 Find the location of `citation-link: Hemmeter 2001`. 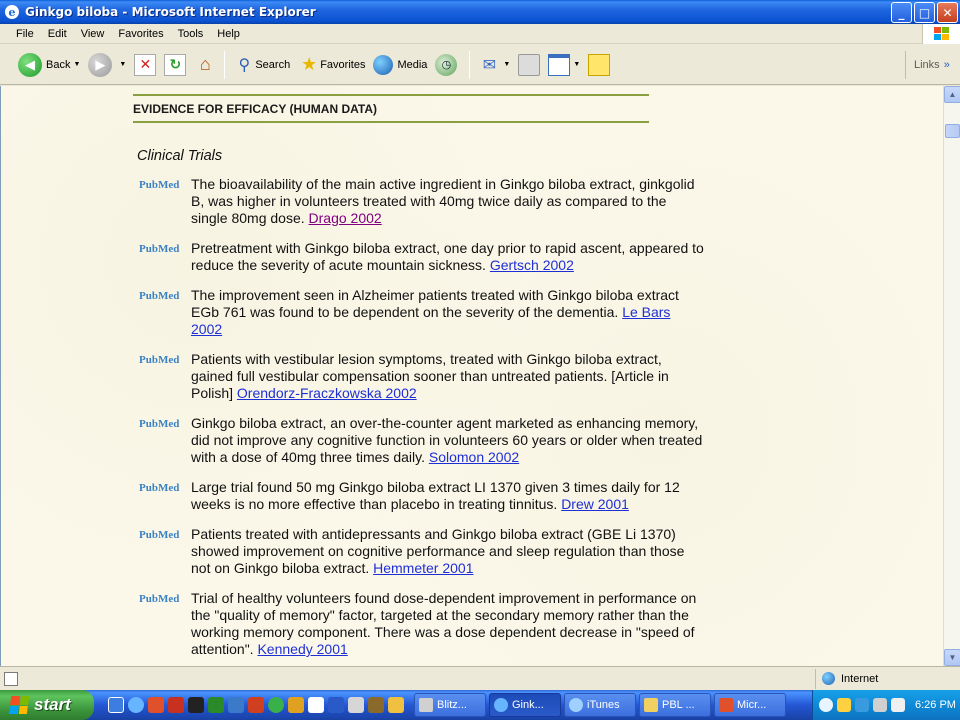

citation-link: Hemmeter 2001 is located at coordinates (423, 568).